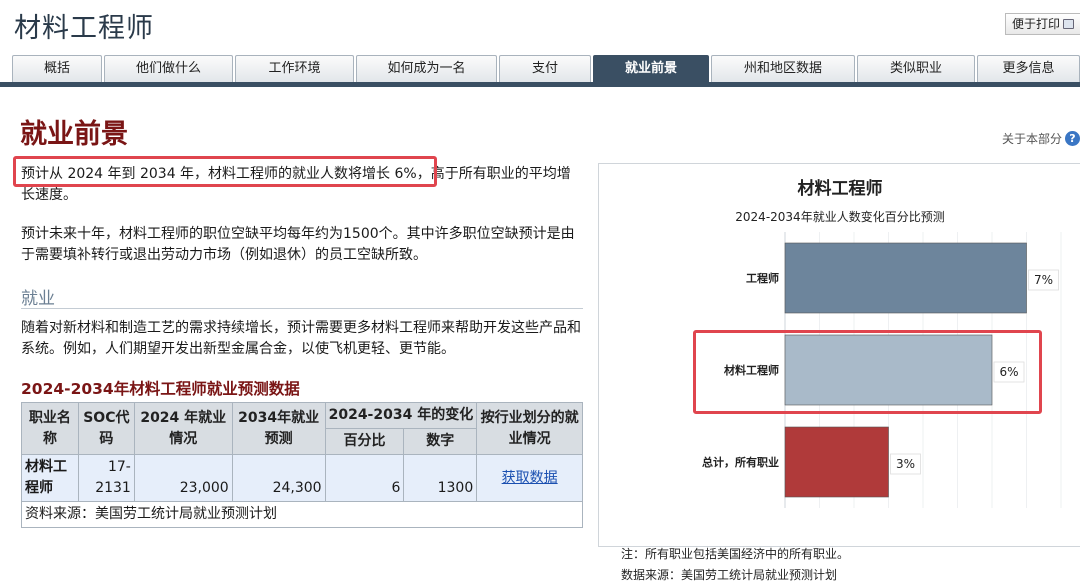 This screenshot has width=1080, height=584. I want to click on category-label: 工程师, so click(762, 278).